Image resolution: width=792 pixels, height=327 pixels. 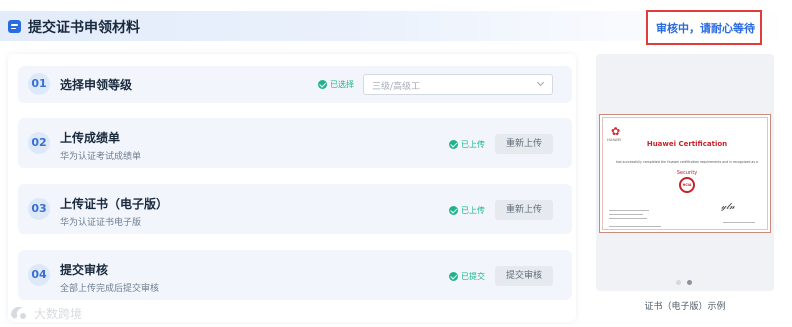 What do you see at coordinates (295, 209) in the screenshot?
I see `step-upload-certificate: 03 上传证书（电子版） 华为认证证书电子版 已上传 重新上传` at bounding box center [295, 209].